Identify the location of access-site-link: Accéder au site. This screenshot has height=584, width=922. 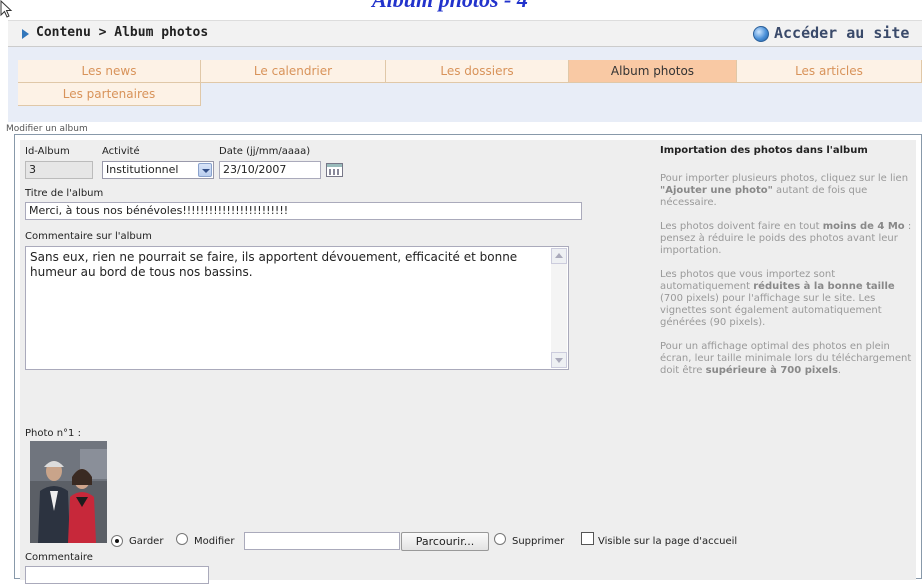
(841, 33).